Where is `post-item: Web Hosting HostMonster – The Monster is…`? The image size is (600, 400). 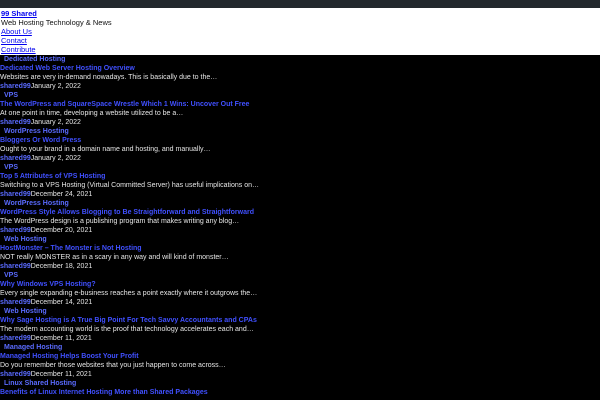 post-item: Web Hosting HostMonster – The Monster is… is located at coordinates (300, 253).